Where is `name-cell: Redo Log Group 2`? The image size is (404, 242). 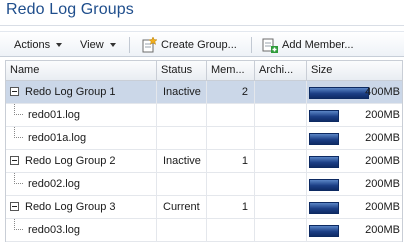
name-cell: Redo Log Group 2 is located at coordinates (81, 161).